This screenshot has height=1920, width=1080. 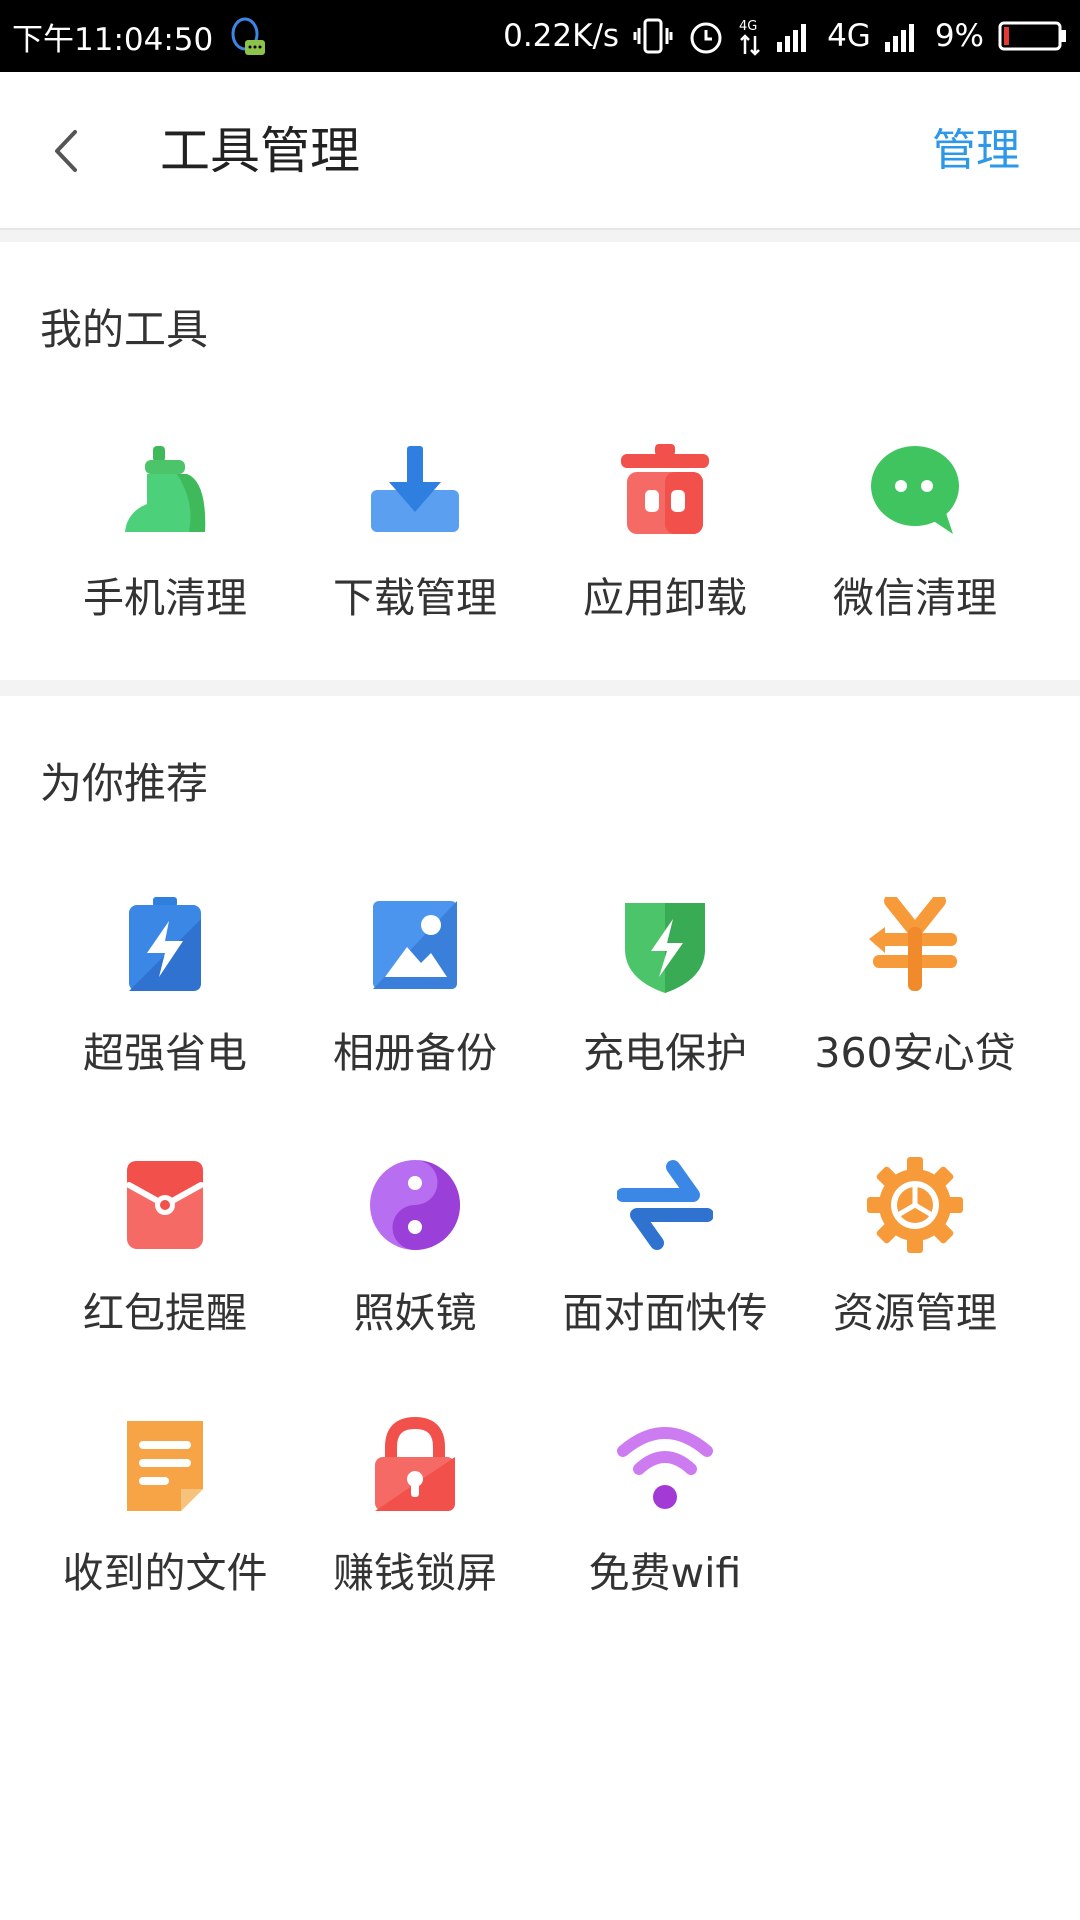 What do you see at coordinates (165, 1573) in the screenshot?
I see `tool-label: 收到的文件` at bounding box center [165, 1573].